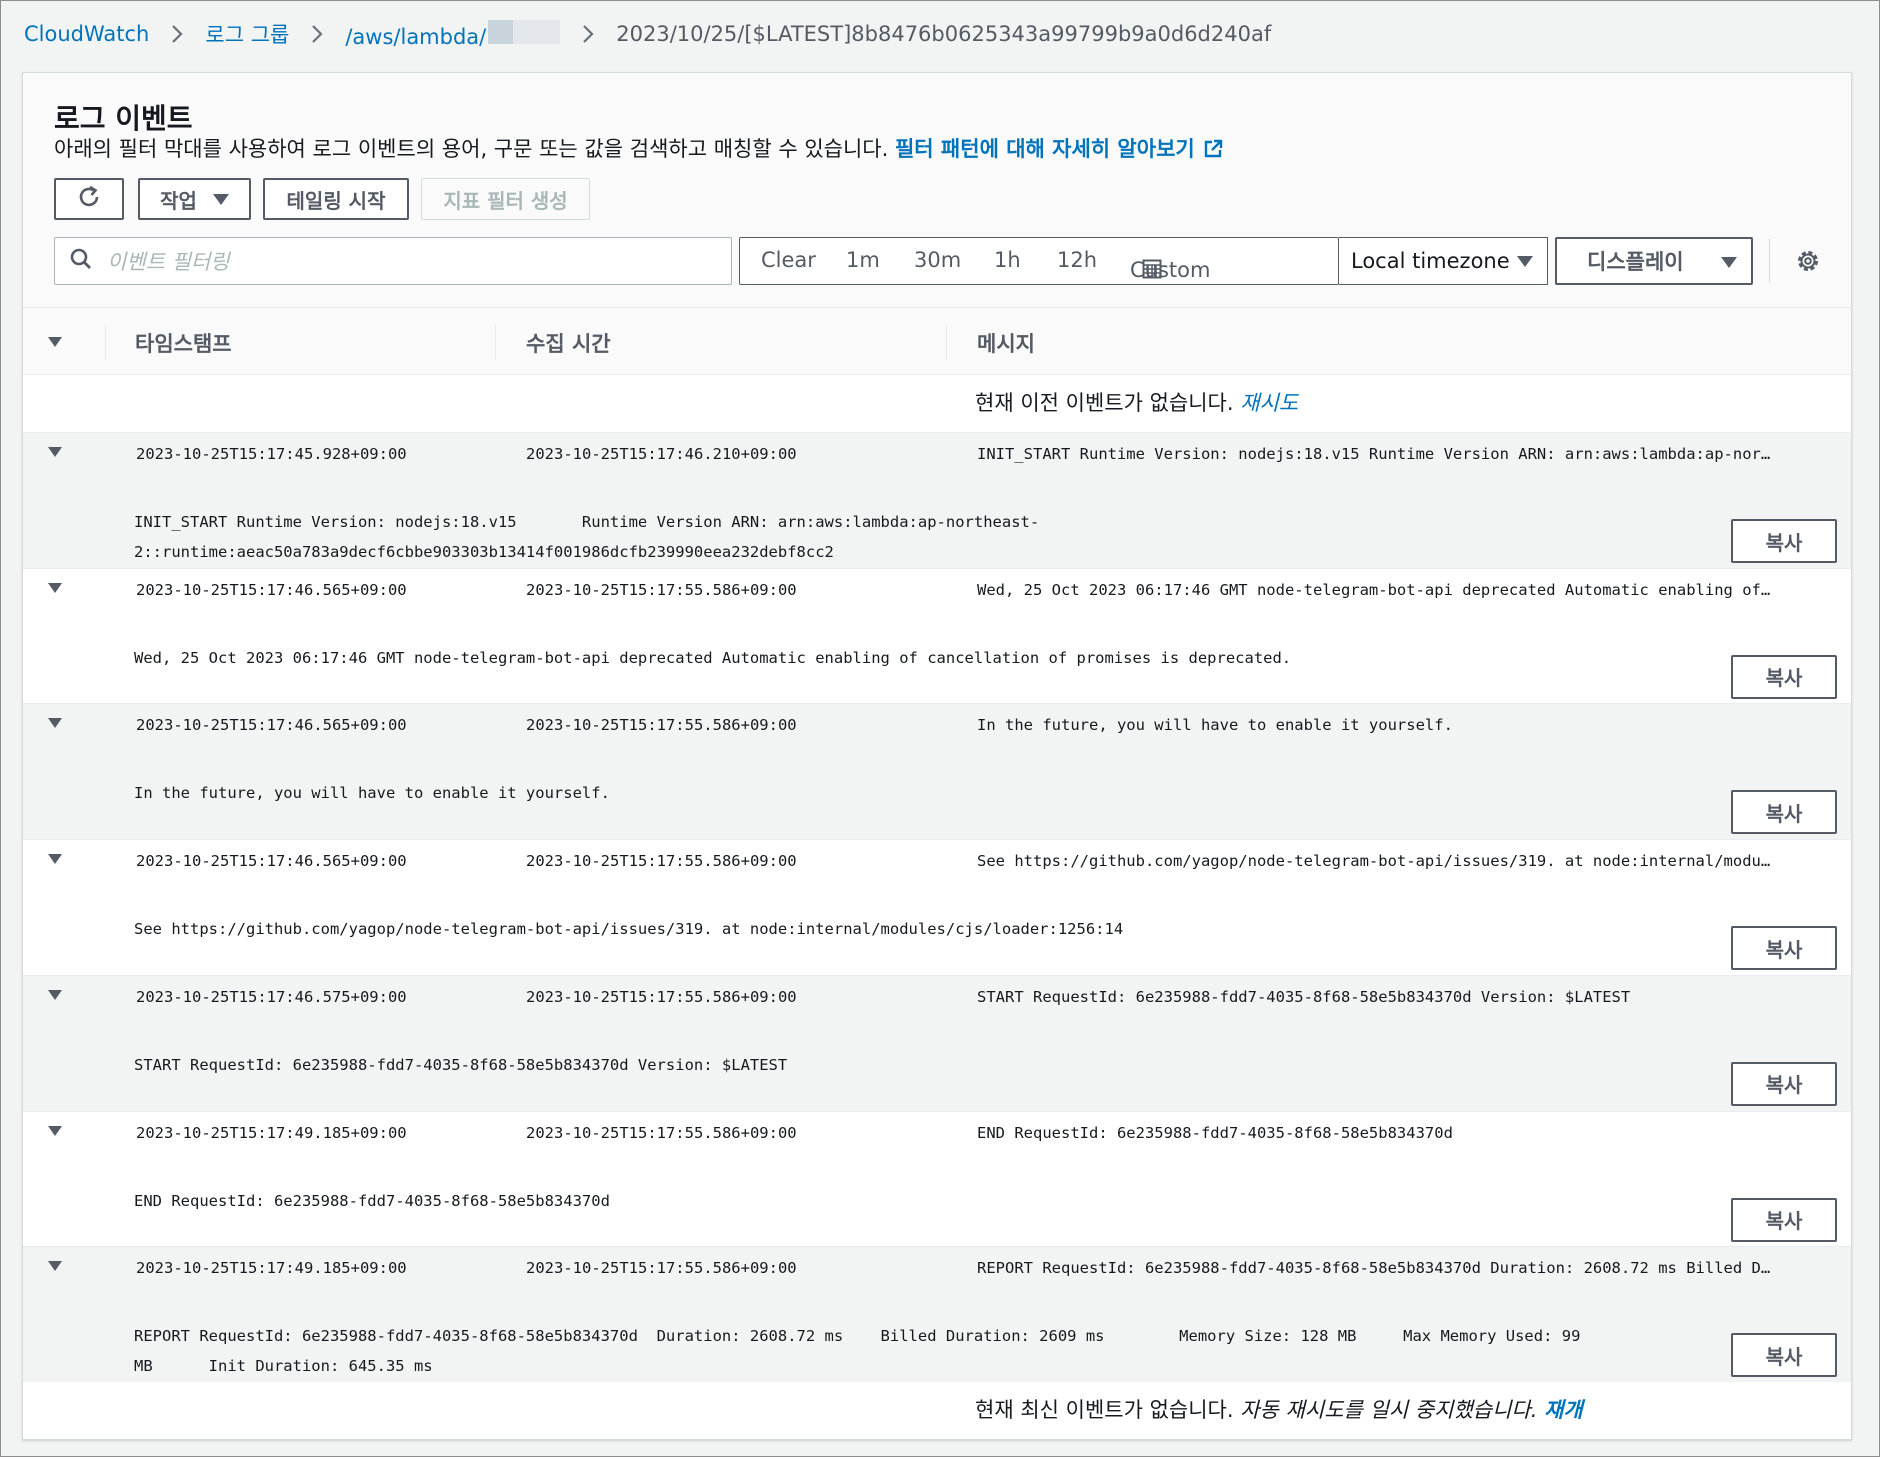 This screenshot has width=1880, height=1457. I want to click on redacted-block, so click(524, 31).